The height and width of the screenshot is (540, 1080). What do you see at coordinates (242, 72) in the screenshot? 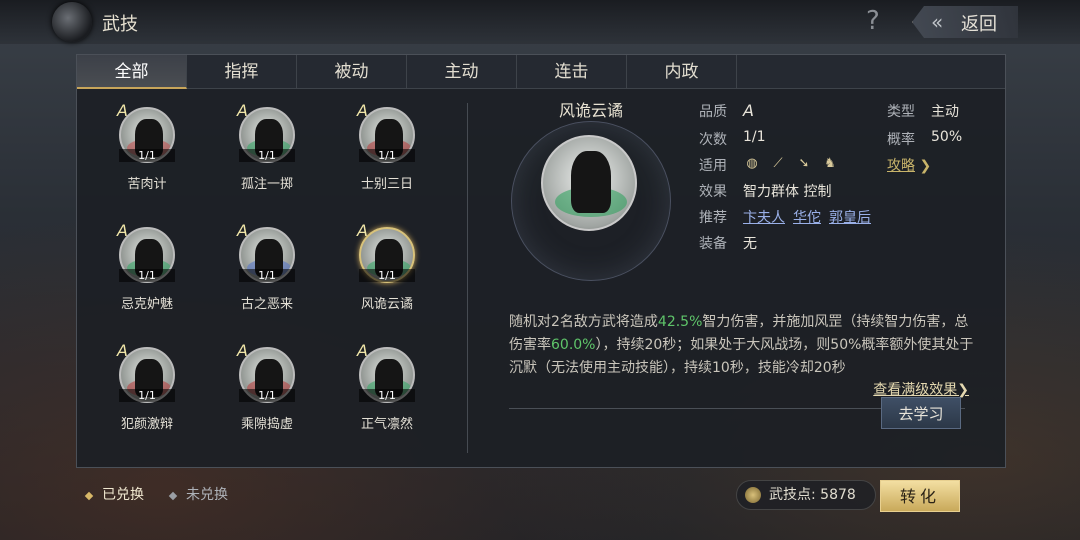
I see `tab-command: 指挥` at bounding box center [242, 72].